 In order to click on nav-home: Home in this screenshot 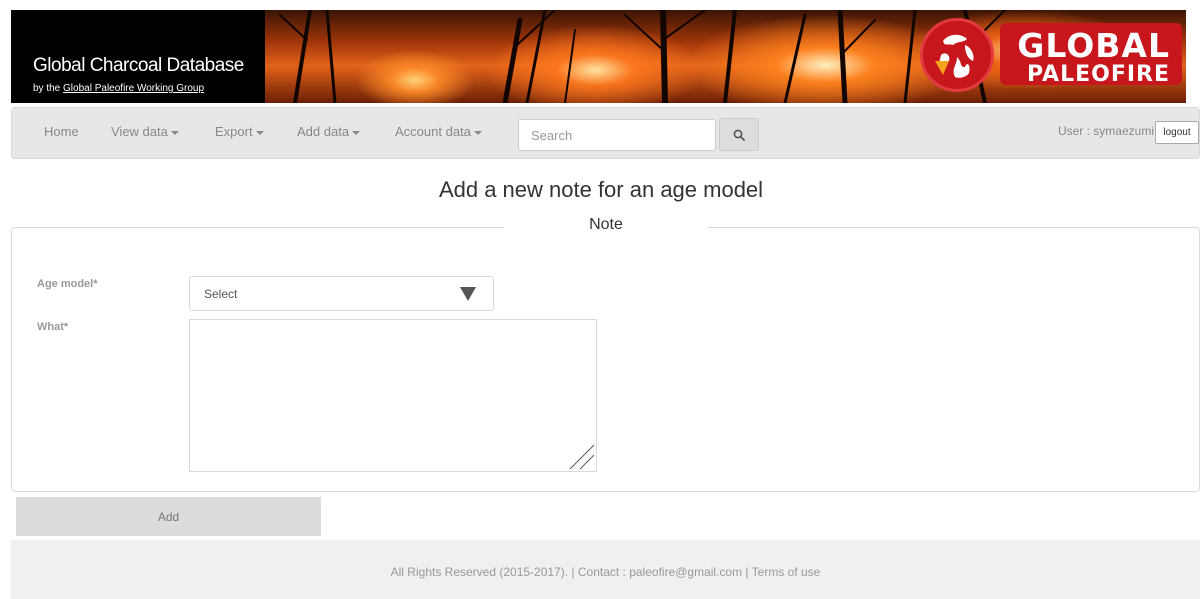, I will do `click(61, 131)`.